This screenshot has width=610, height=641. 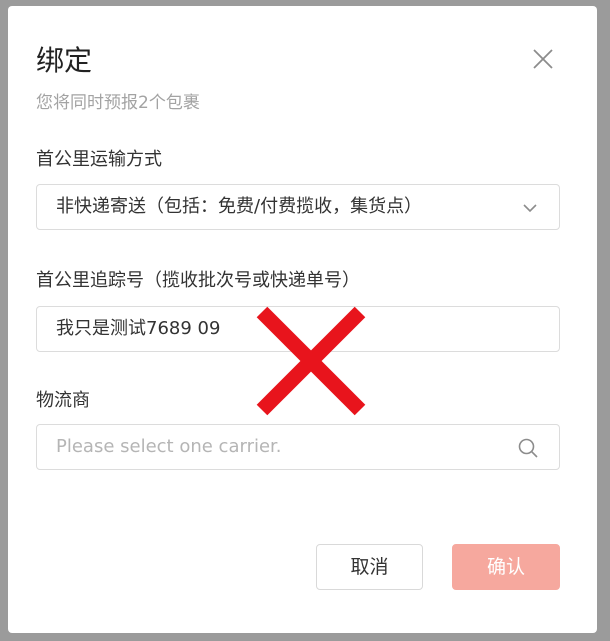 I want to click on transport-method-select: 非快递寄送（包括：免费/付费揽收，集货点）, so click(x=298, y=207).